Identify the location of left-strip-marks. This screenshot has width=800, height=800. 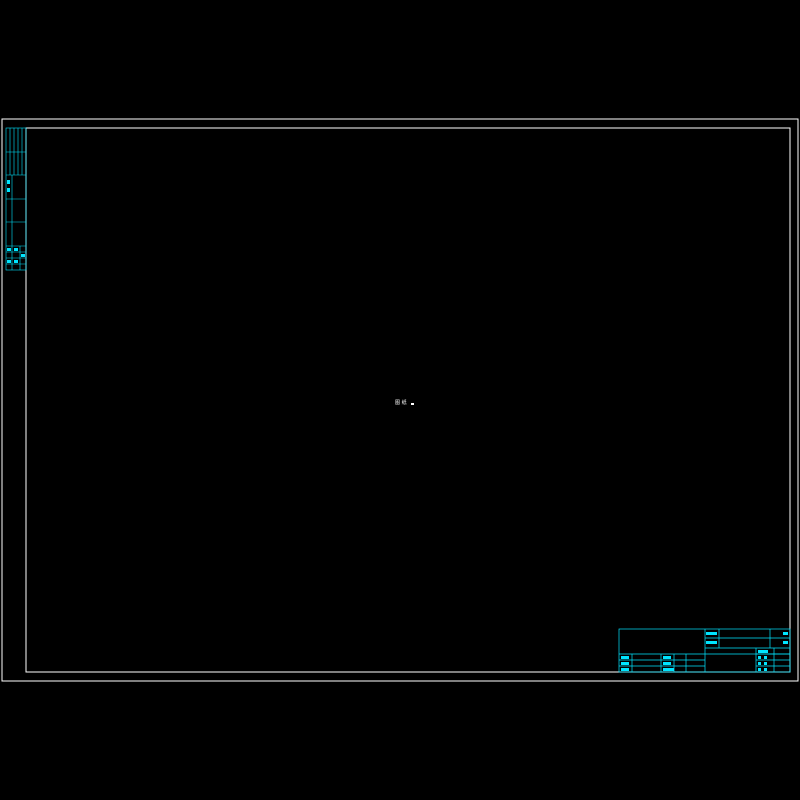
(16, 221).